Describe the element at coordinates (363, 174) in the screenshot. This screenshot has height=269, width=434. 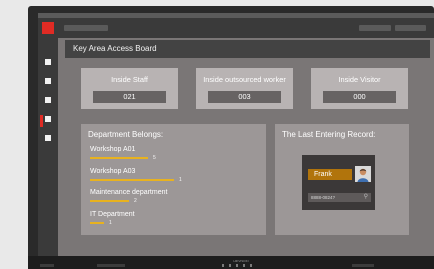
I see `person-photo-icon` at that location.